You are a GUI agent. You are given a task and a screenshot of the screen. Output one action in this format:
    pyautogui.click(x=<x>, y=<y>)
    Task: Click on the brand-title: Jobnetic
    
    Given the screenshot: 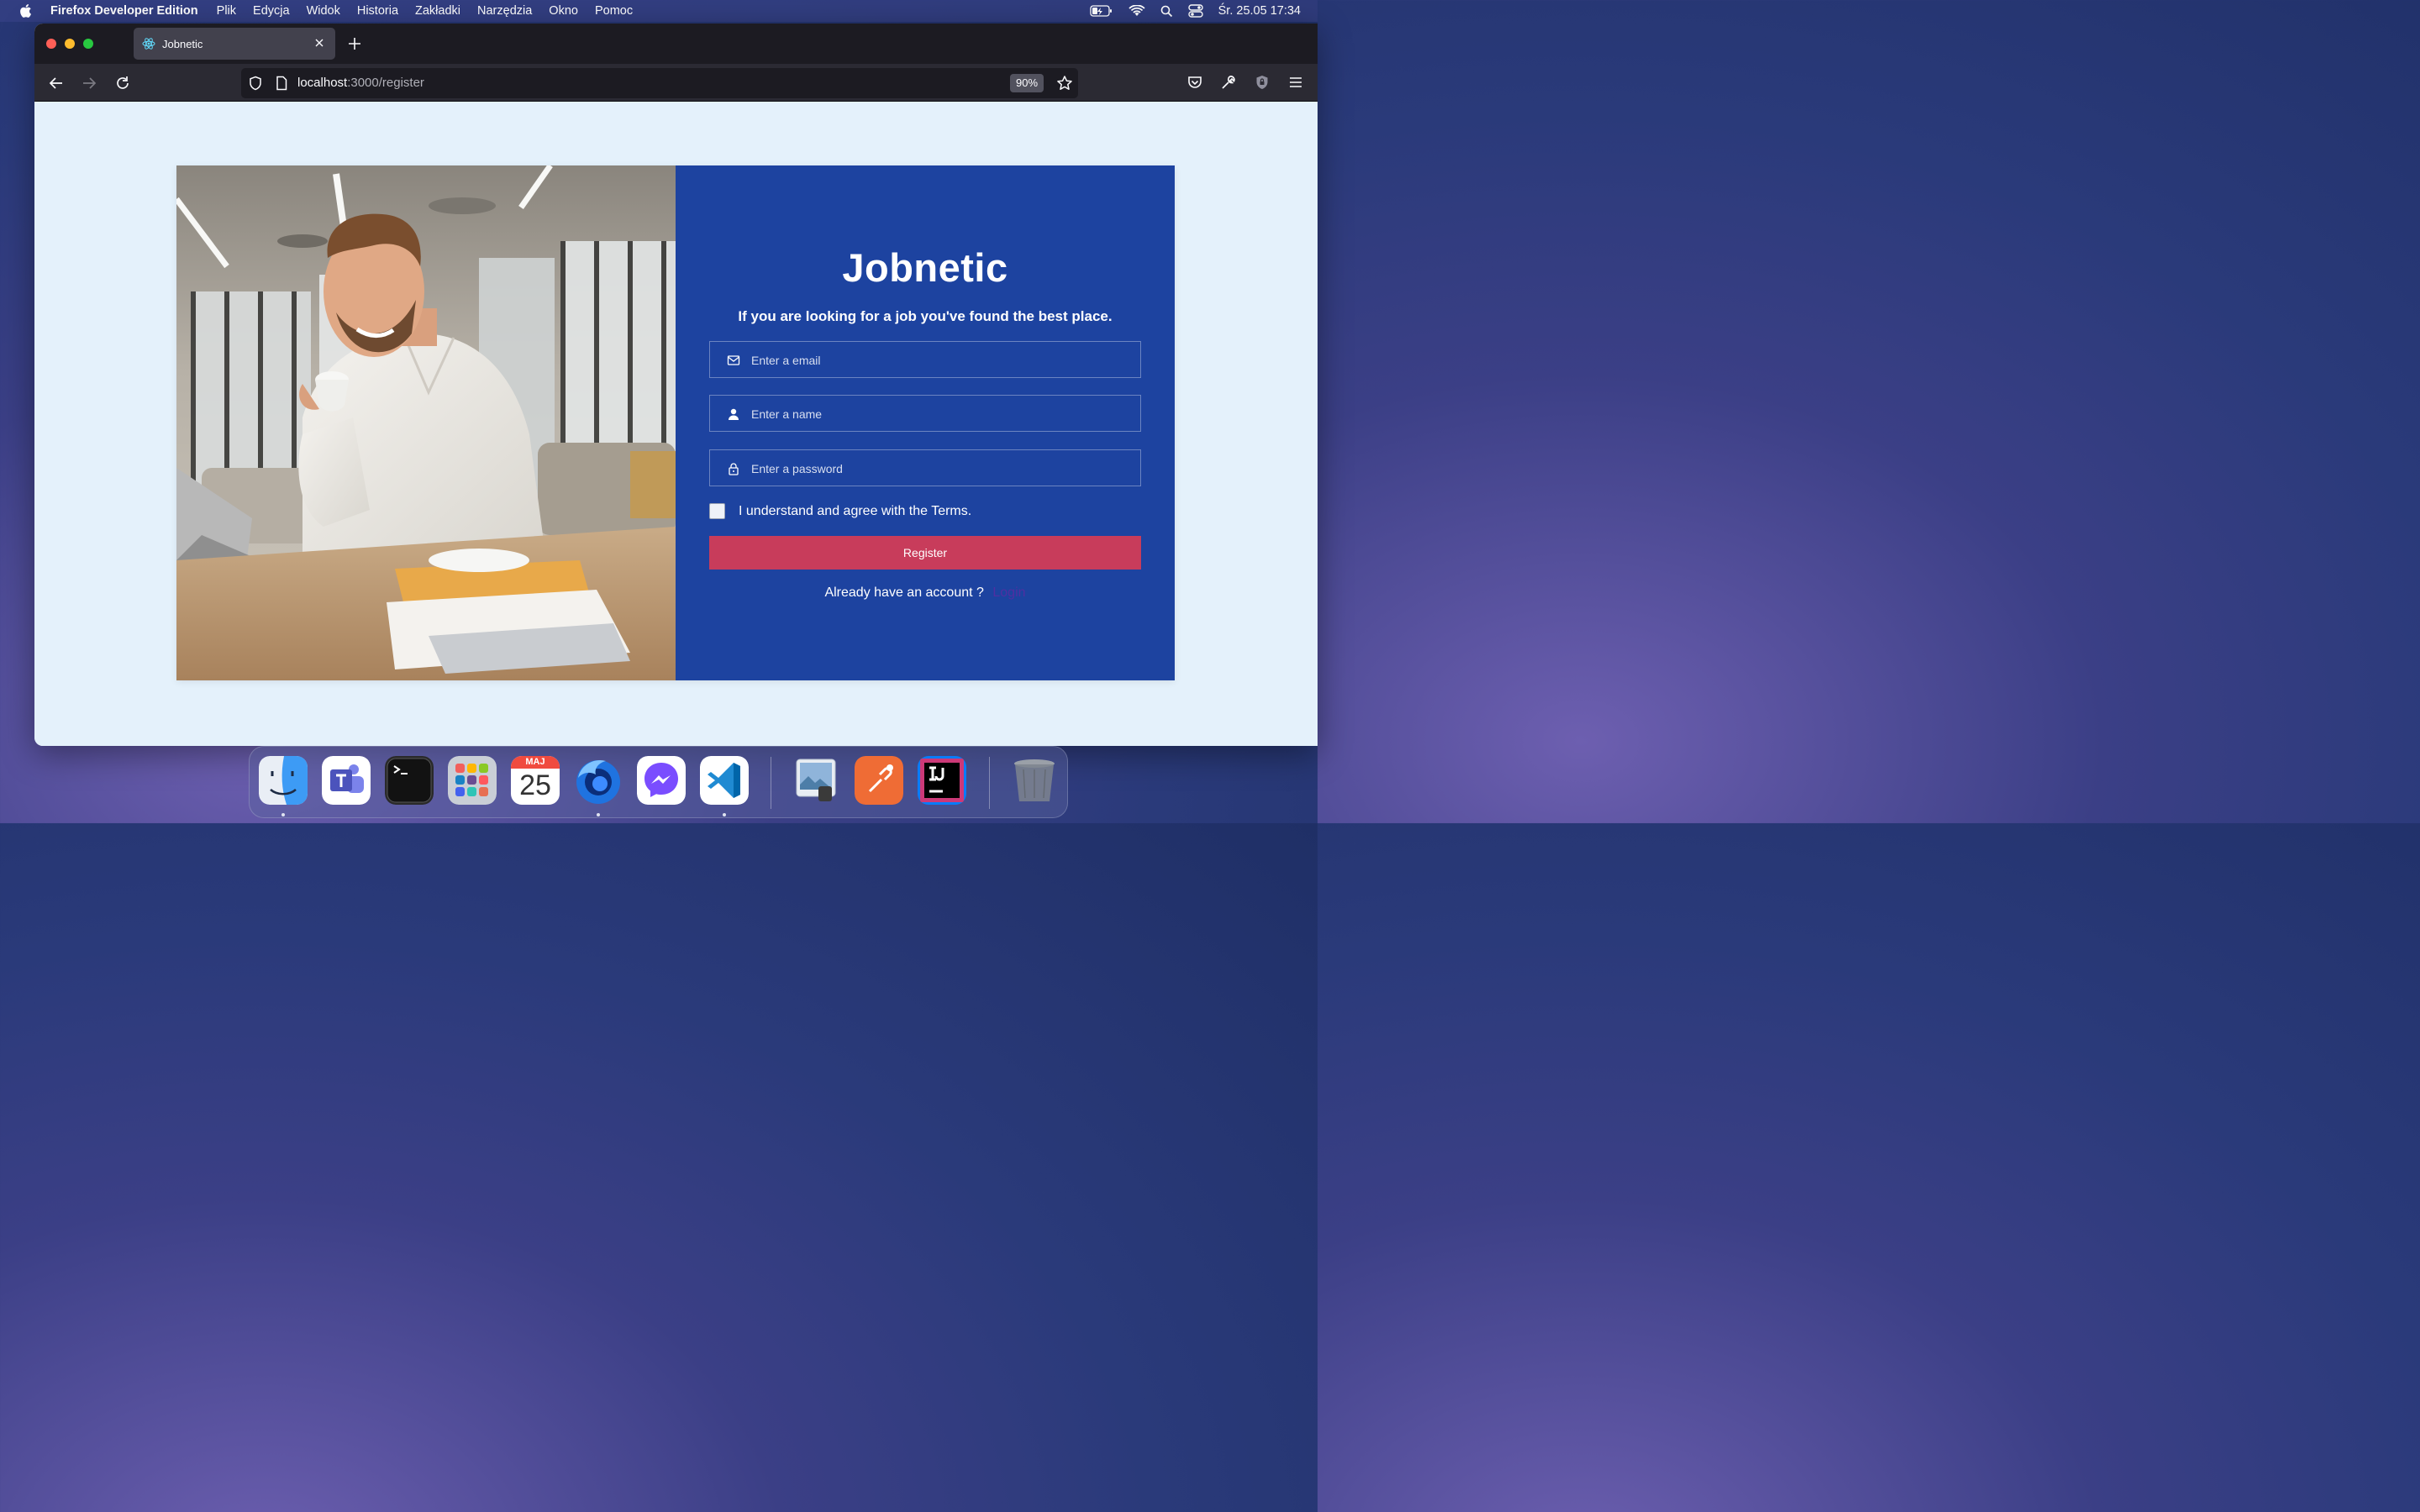 What is the action you would take?
    pyautogui.click(x=925, y=267)
    